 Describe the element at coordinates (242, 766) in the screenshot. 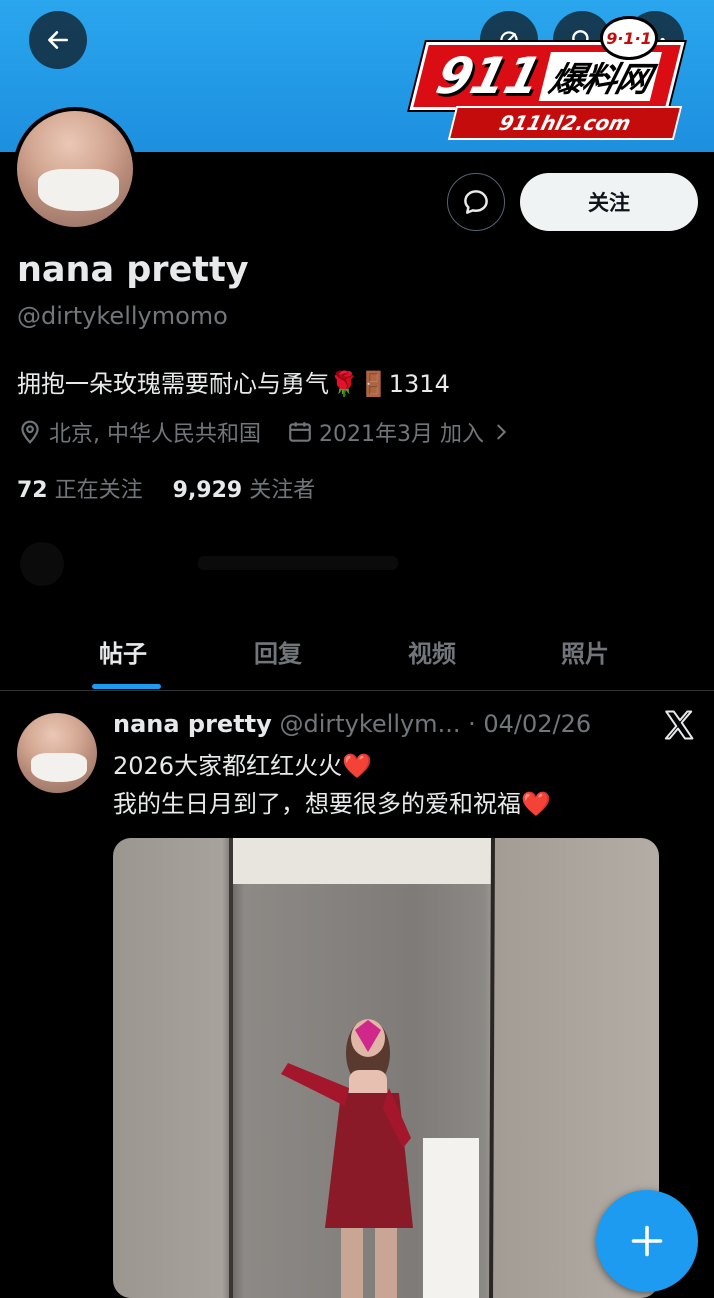

I see `post-text-line-1: 2026大家都红红火火❤️` at that location.